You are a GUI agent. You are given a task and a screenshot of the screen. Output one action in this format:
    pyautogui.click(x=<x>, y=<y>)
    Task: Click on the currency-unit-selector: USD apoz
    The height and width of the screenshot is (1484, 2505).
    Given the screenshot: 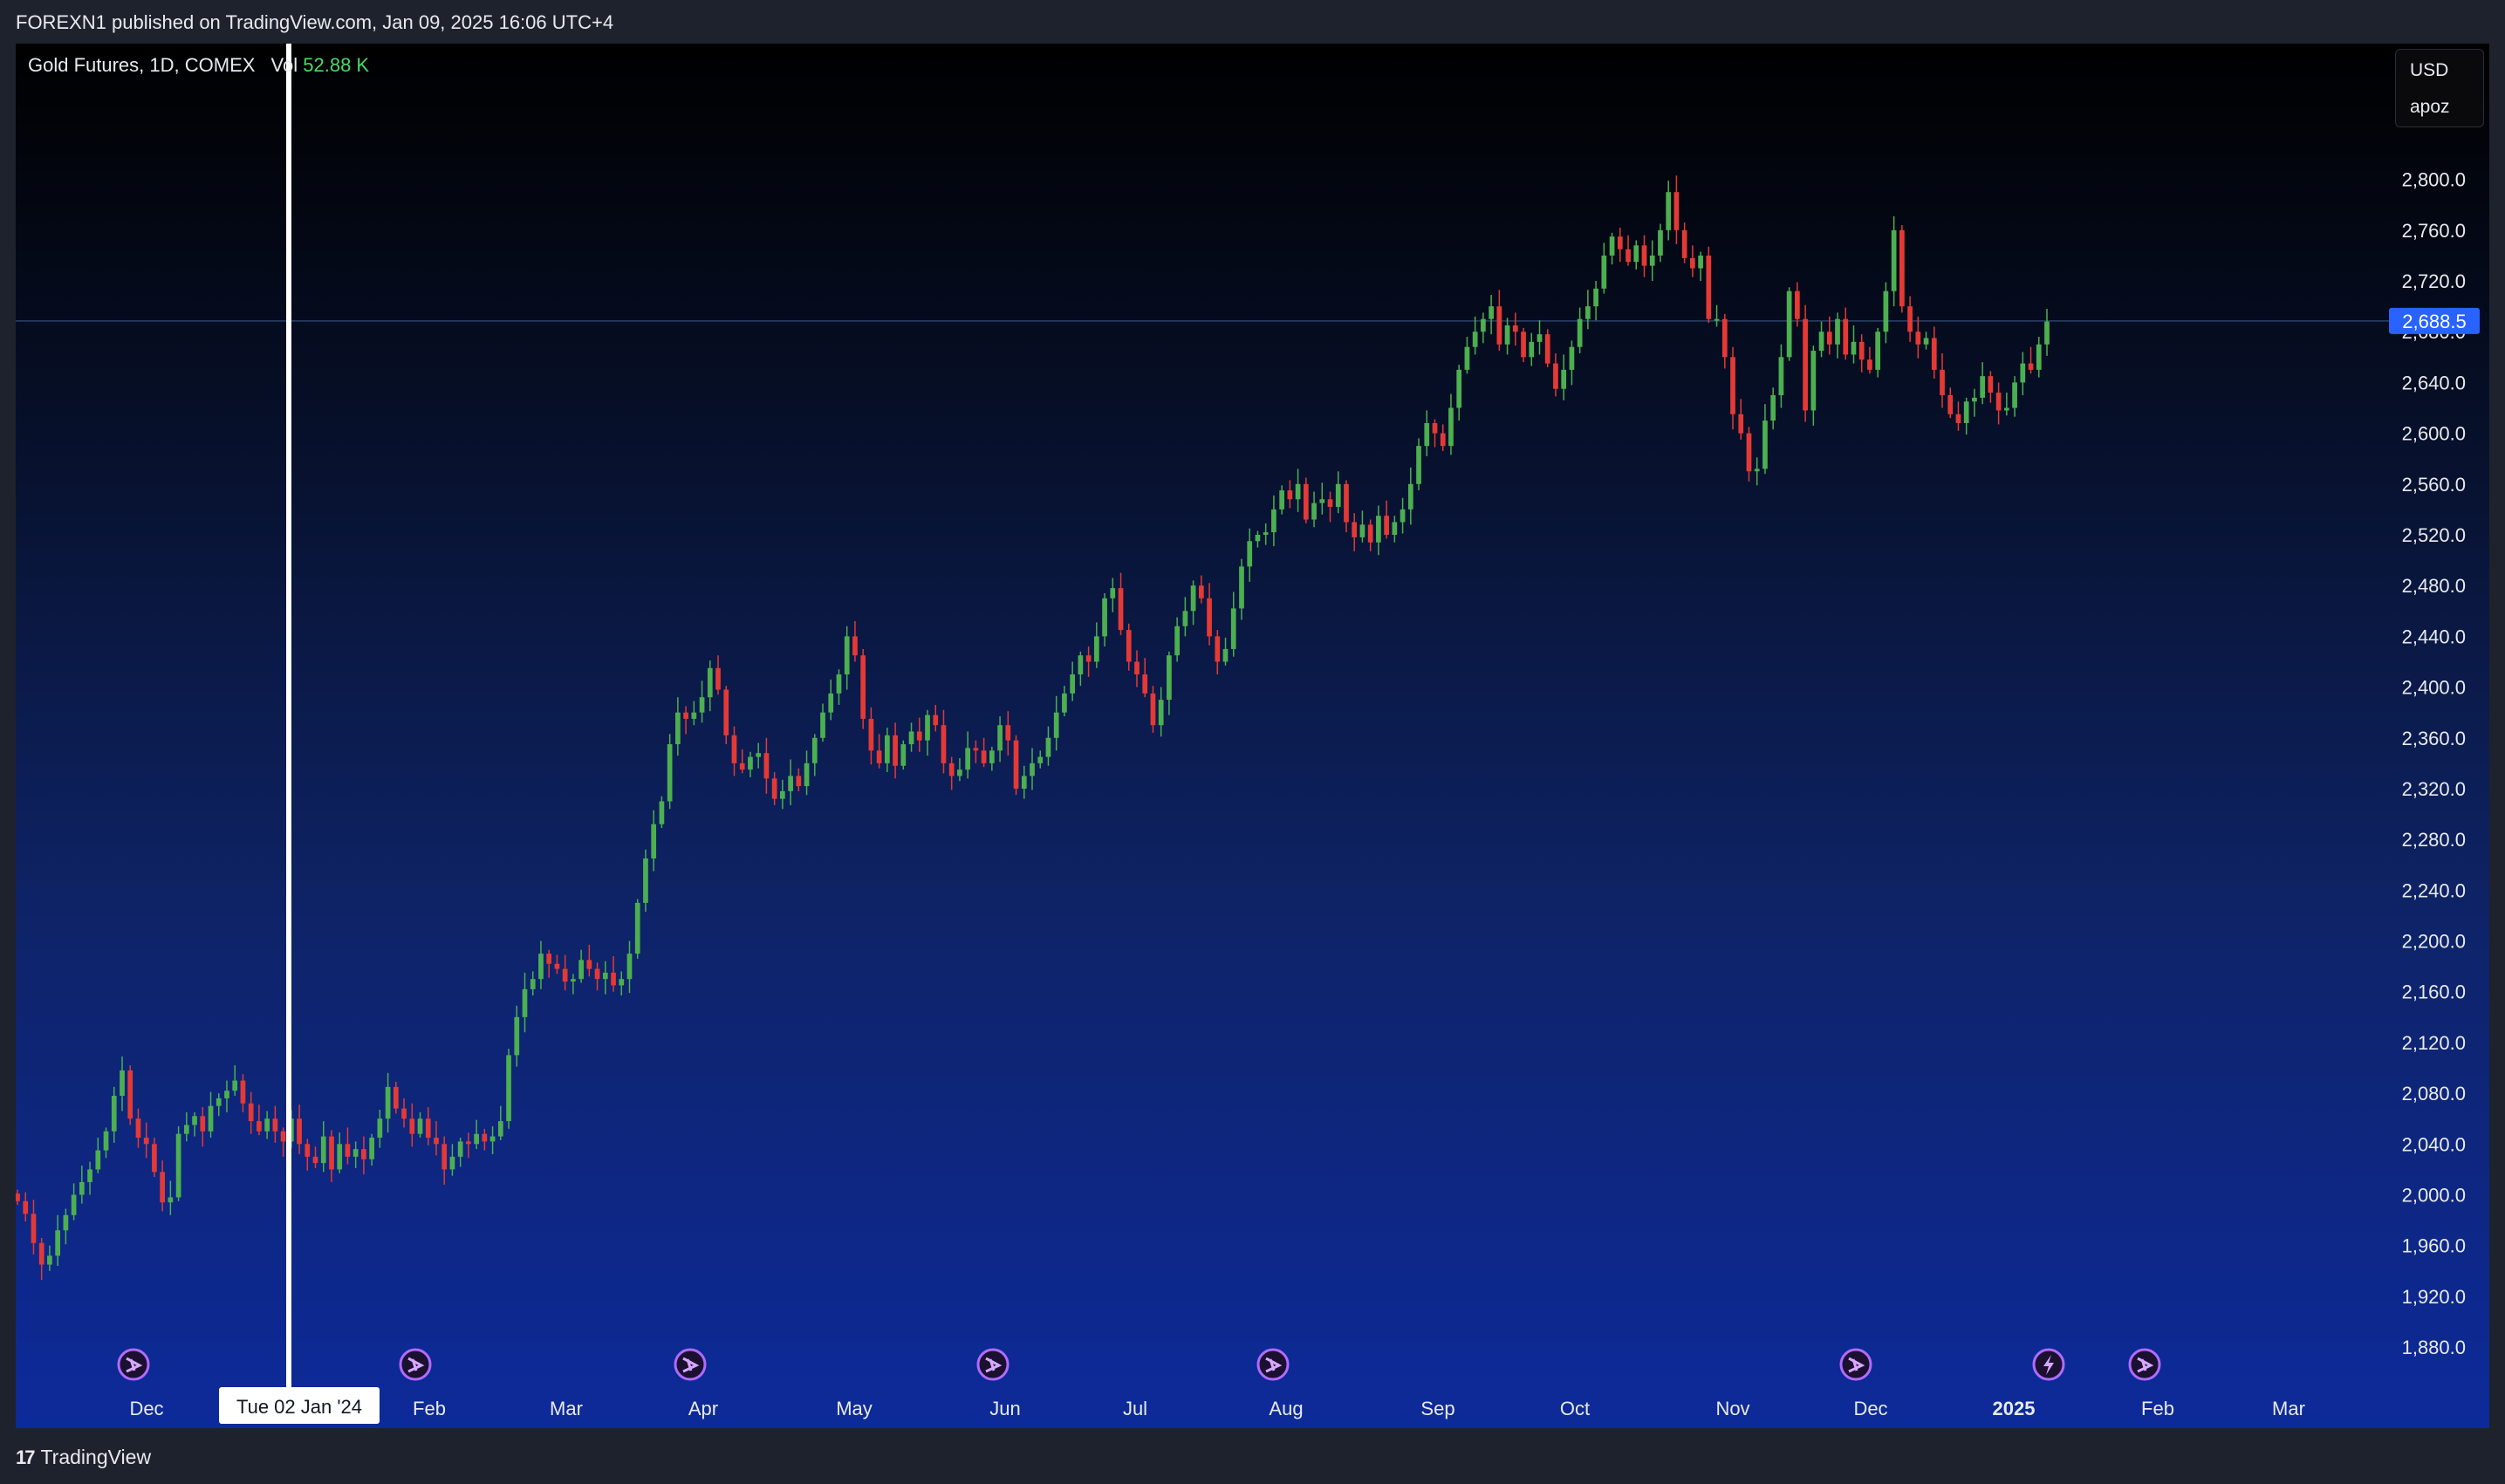 What is the action you would take?
    pyautogui.click(x=2440, y=88)
    